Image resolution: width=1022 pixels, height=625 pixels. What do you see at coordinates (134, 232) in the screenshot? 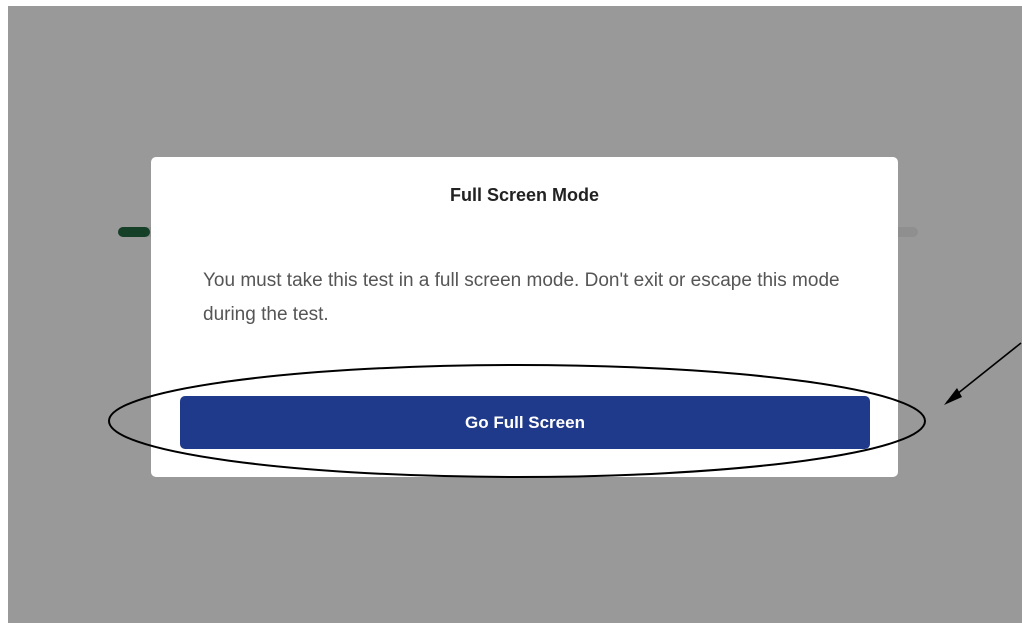
I see `background-progress-fill` at bounding box center [134, 232].